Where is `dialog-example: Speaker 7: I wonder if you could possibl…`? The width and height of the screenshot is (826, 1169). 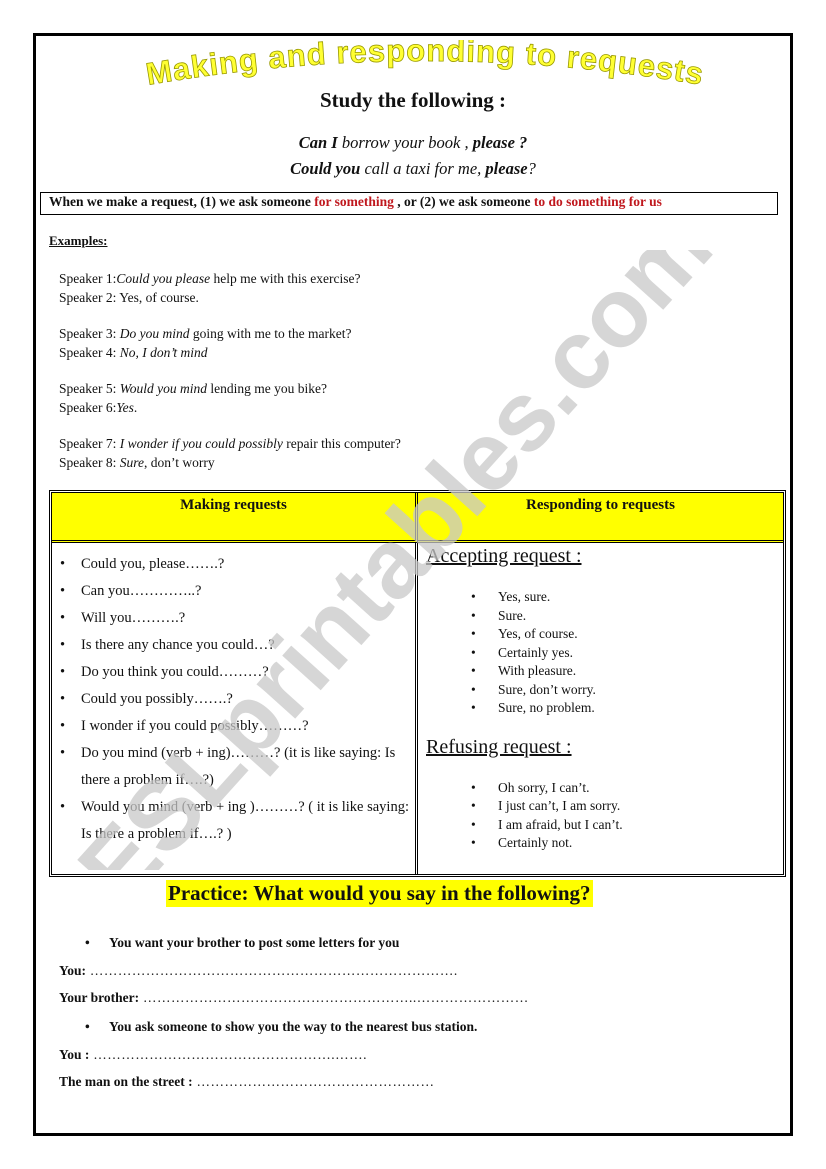 dialog-example: Speaker 7: I wonder if you could possibl… is located at coordinates (230, 453).